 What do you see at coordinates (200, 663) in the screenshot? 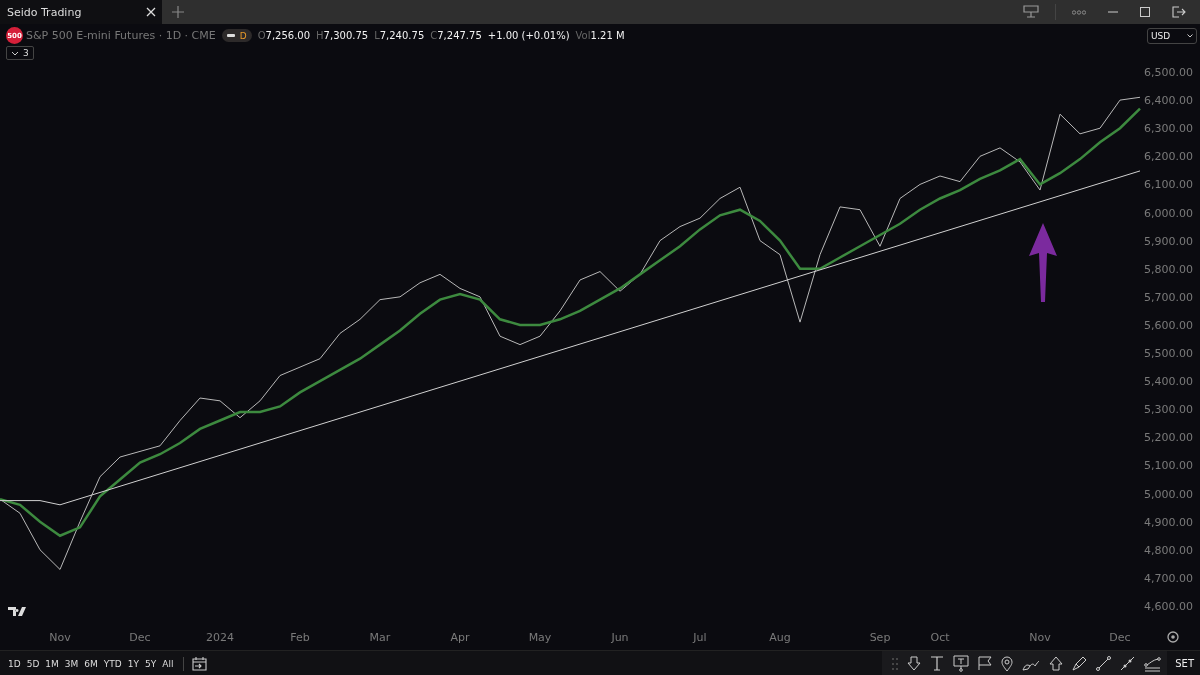
I see `calendar-icon` at bounding box center [200, 663].